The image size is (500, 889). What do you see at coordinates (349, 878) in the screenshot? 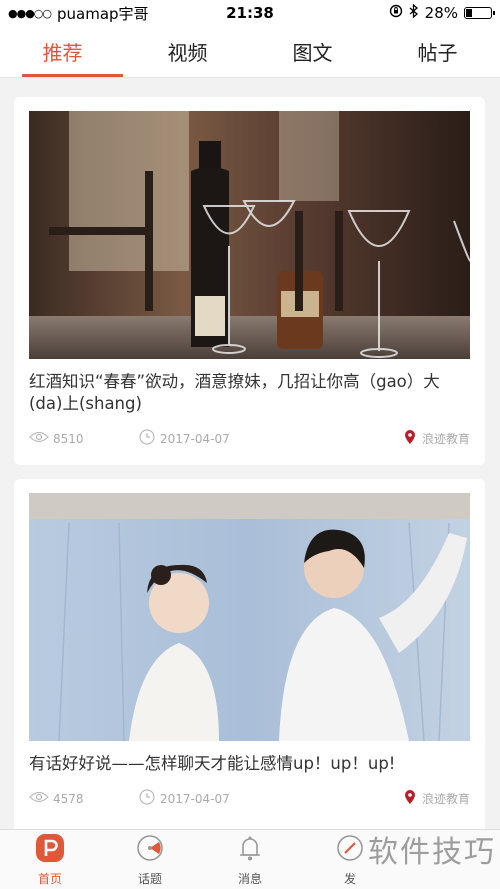
I see `nav-label: 发` at bounding box center [349, 878].